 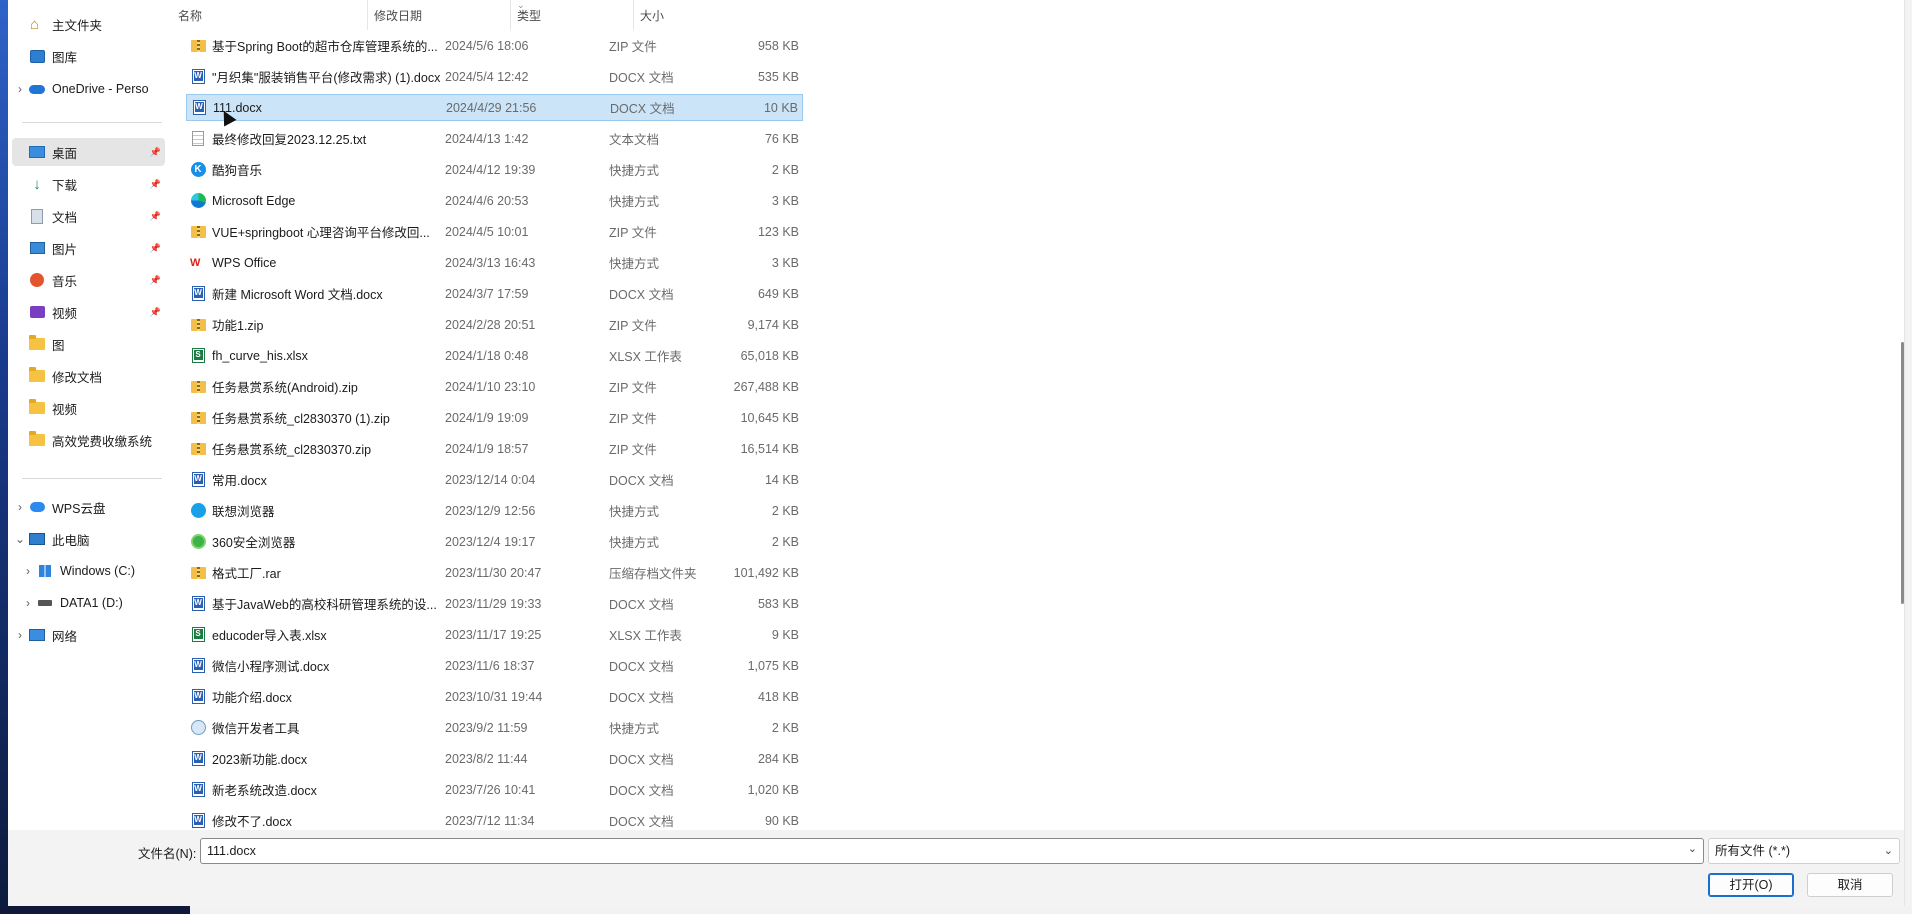 I want to click on file-row: 联想浏览器 2023/12/9 12:56 快捷方式 2 KB, so click(x=494, y=510).